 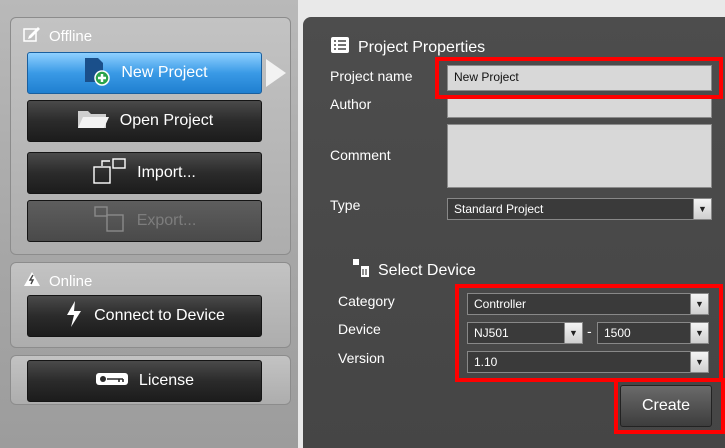 I want to click on selected-arrow-icon, so click(x=276, y=73).